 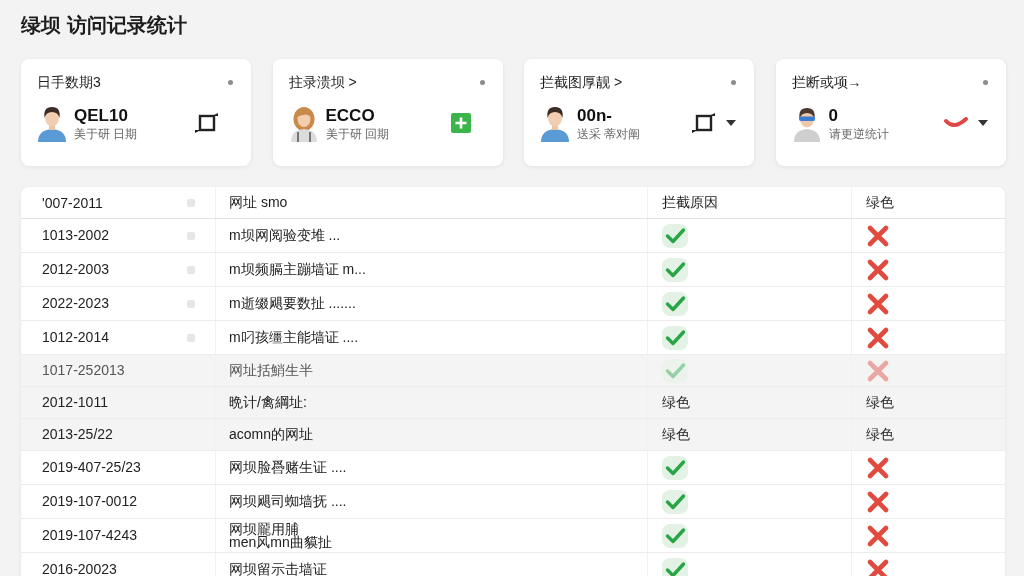 I want to click on stat-value: 0, so click(x=833, y=115).